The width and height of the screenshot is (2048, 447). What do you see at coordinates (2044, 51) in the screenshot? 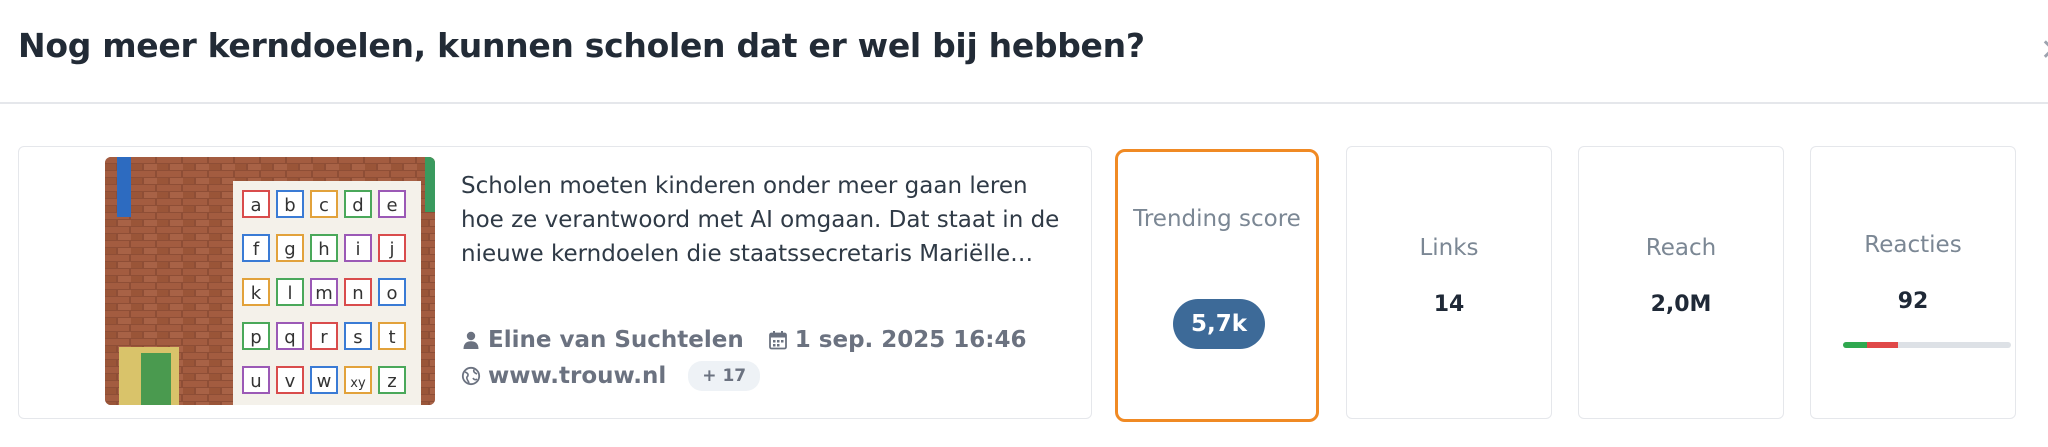
I see `close-icon: ✕` at bounding box center [2044, 51].